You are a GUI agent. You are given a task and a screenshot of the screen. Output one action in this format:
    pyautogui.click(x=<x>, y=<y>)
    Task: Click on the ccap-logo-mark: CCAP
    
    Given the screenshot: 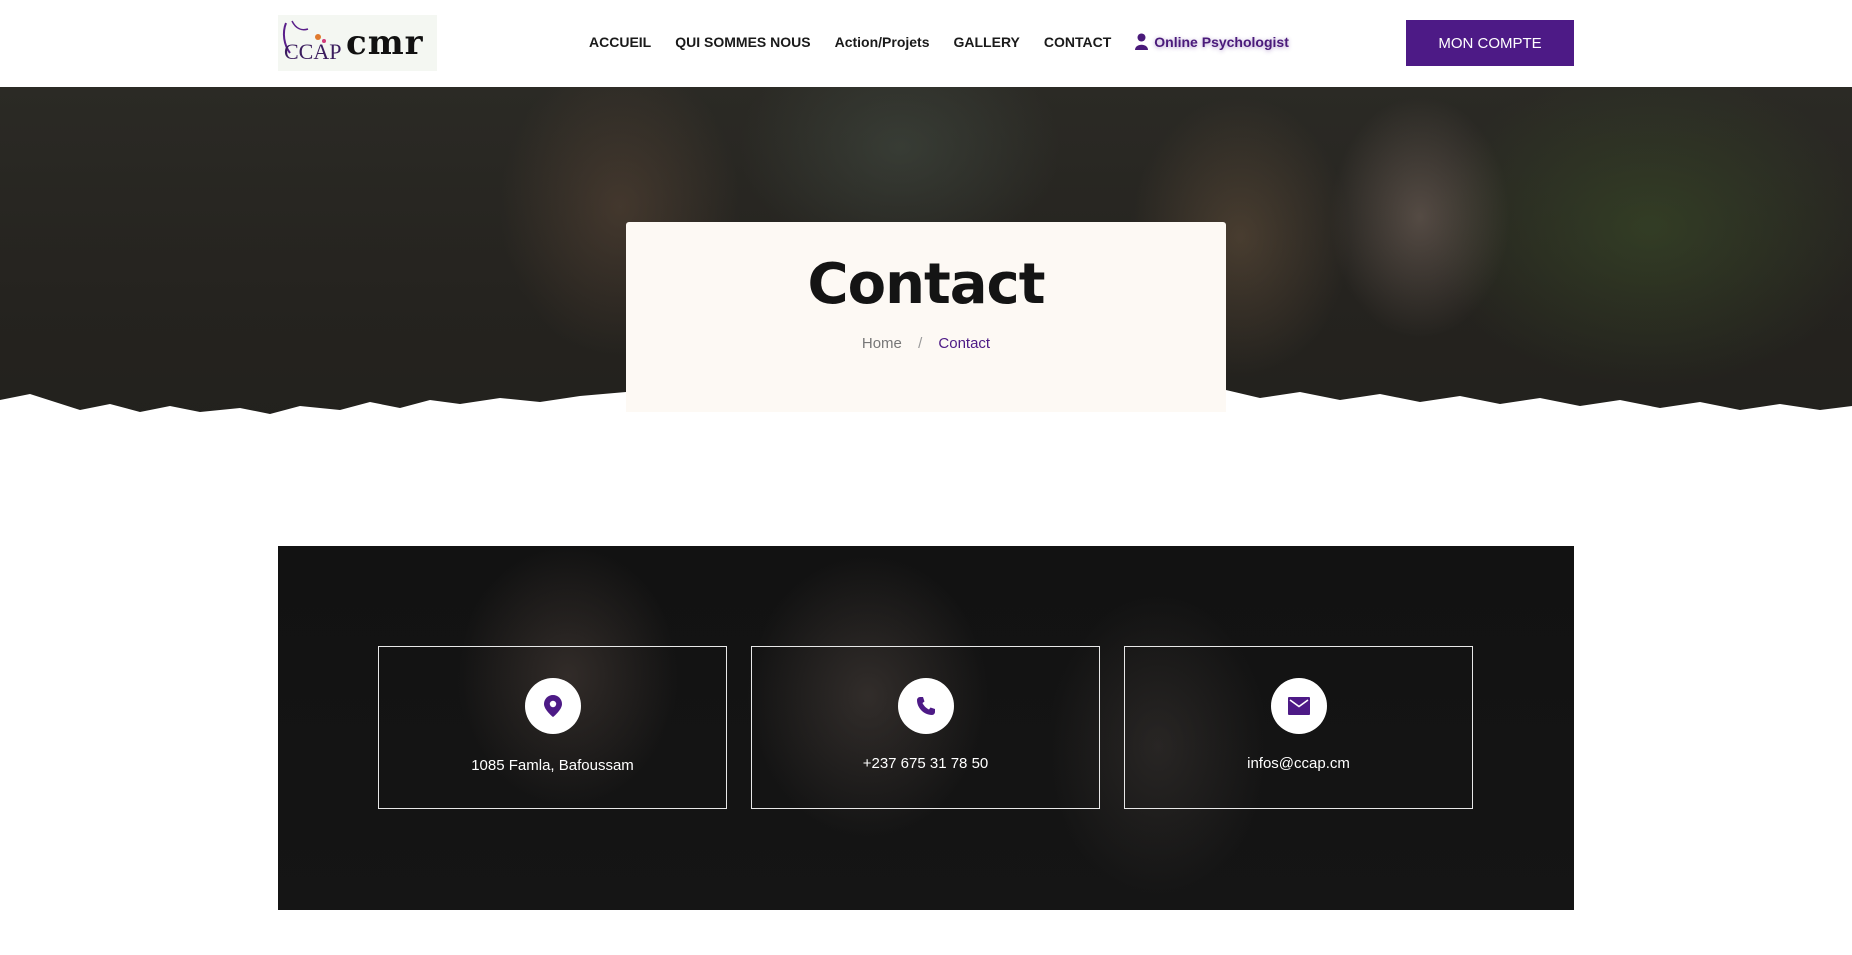 What is the action you would take?
    pyautogui.click(x=309, y=43)
    